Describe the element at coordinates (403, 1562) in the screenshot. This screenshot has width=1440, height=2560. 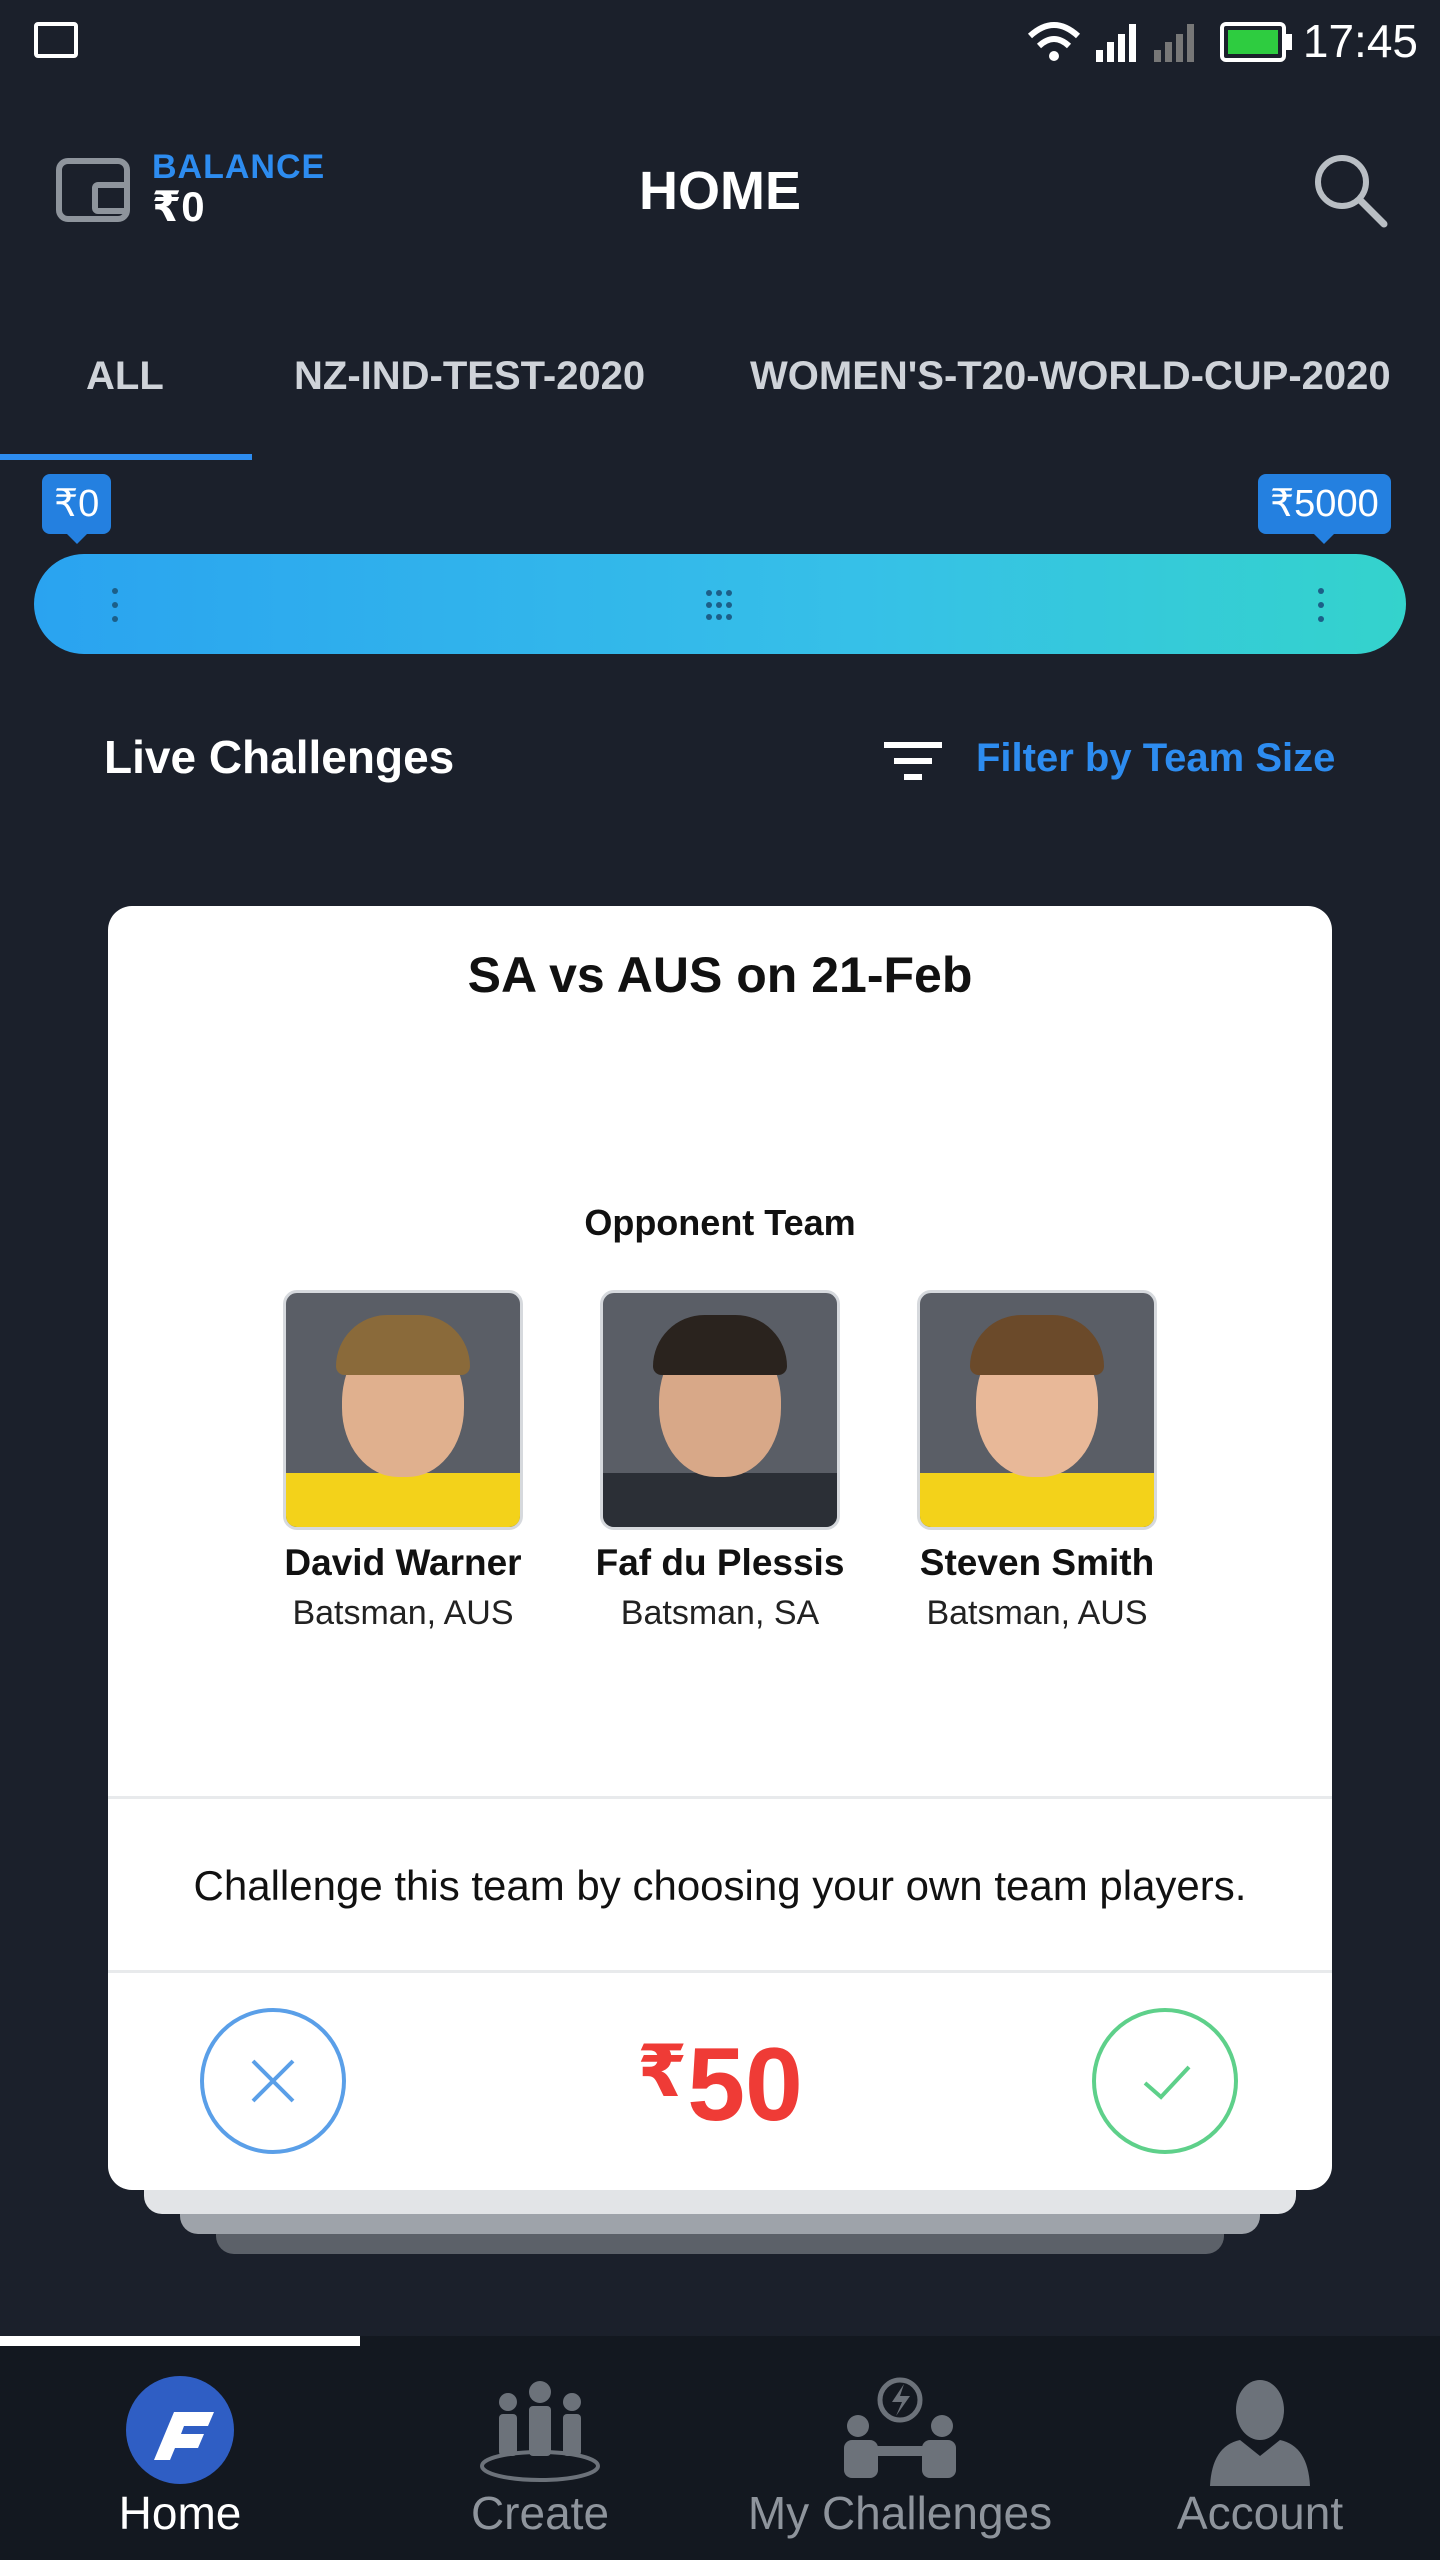
I see `player-name: David Warner` at that location.